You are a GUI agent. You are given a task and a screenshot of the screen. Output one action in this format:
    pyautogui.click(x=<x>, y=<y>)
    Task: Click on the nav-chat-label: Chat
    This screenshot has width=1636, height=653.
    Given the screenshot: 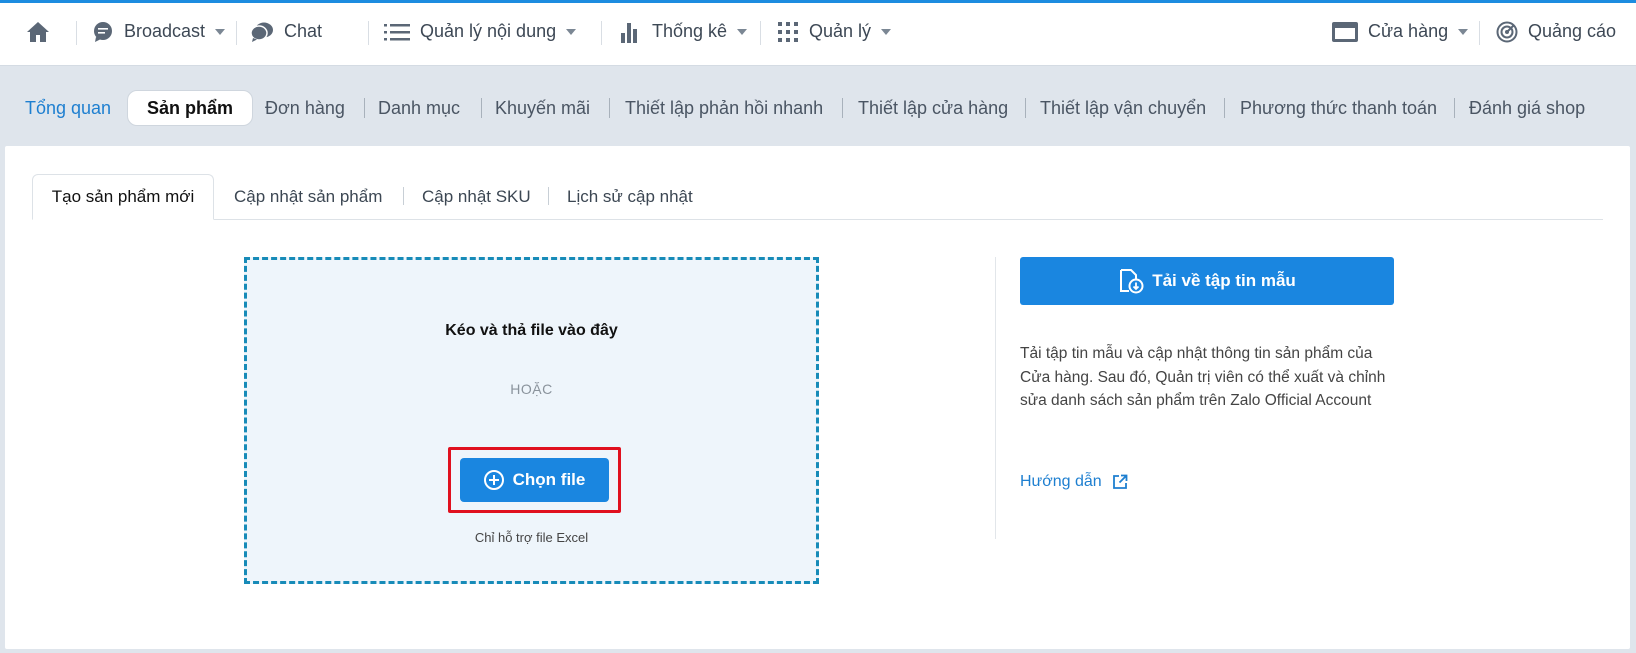 What is the action you would take?
    pyautogui.click(x=303, y=31)
    